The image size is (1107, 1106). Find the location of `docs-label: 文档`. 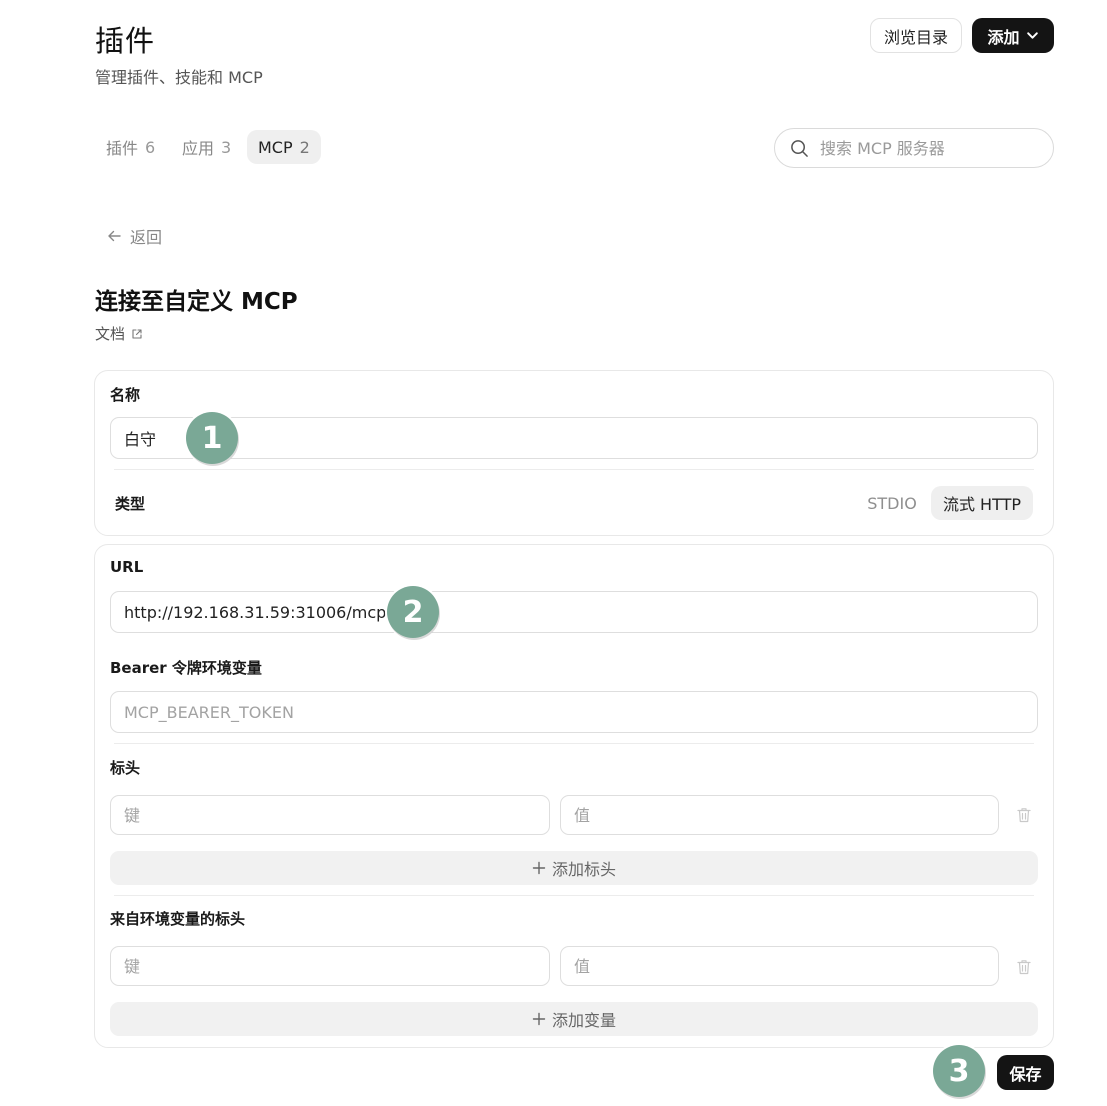

docs-label: 文档 is located at coordinates (110, 334).